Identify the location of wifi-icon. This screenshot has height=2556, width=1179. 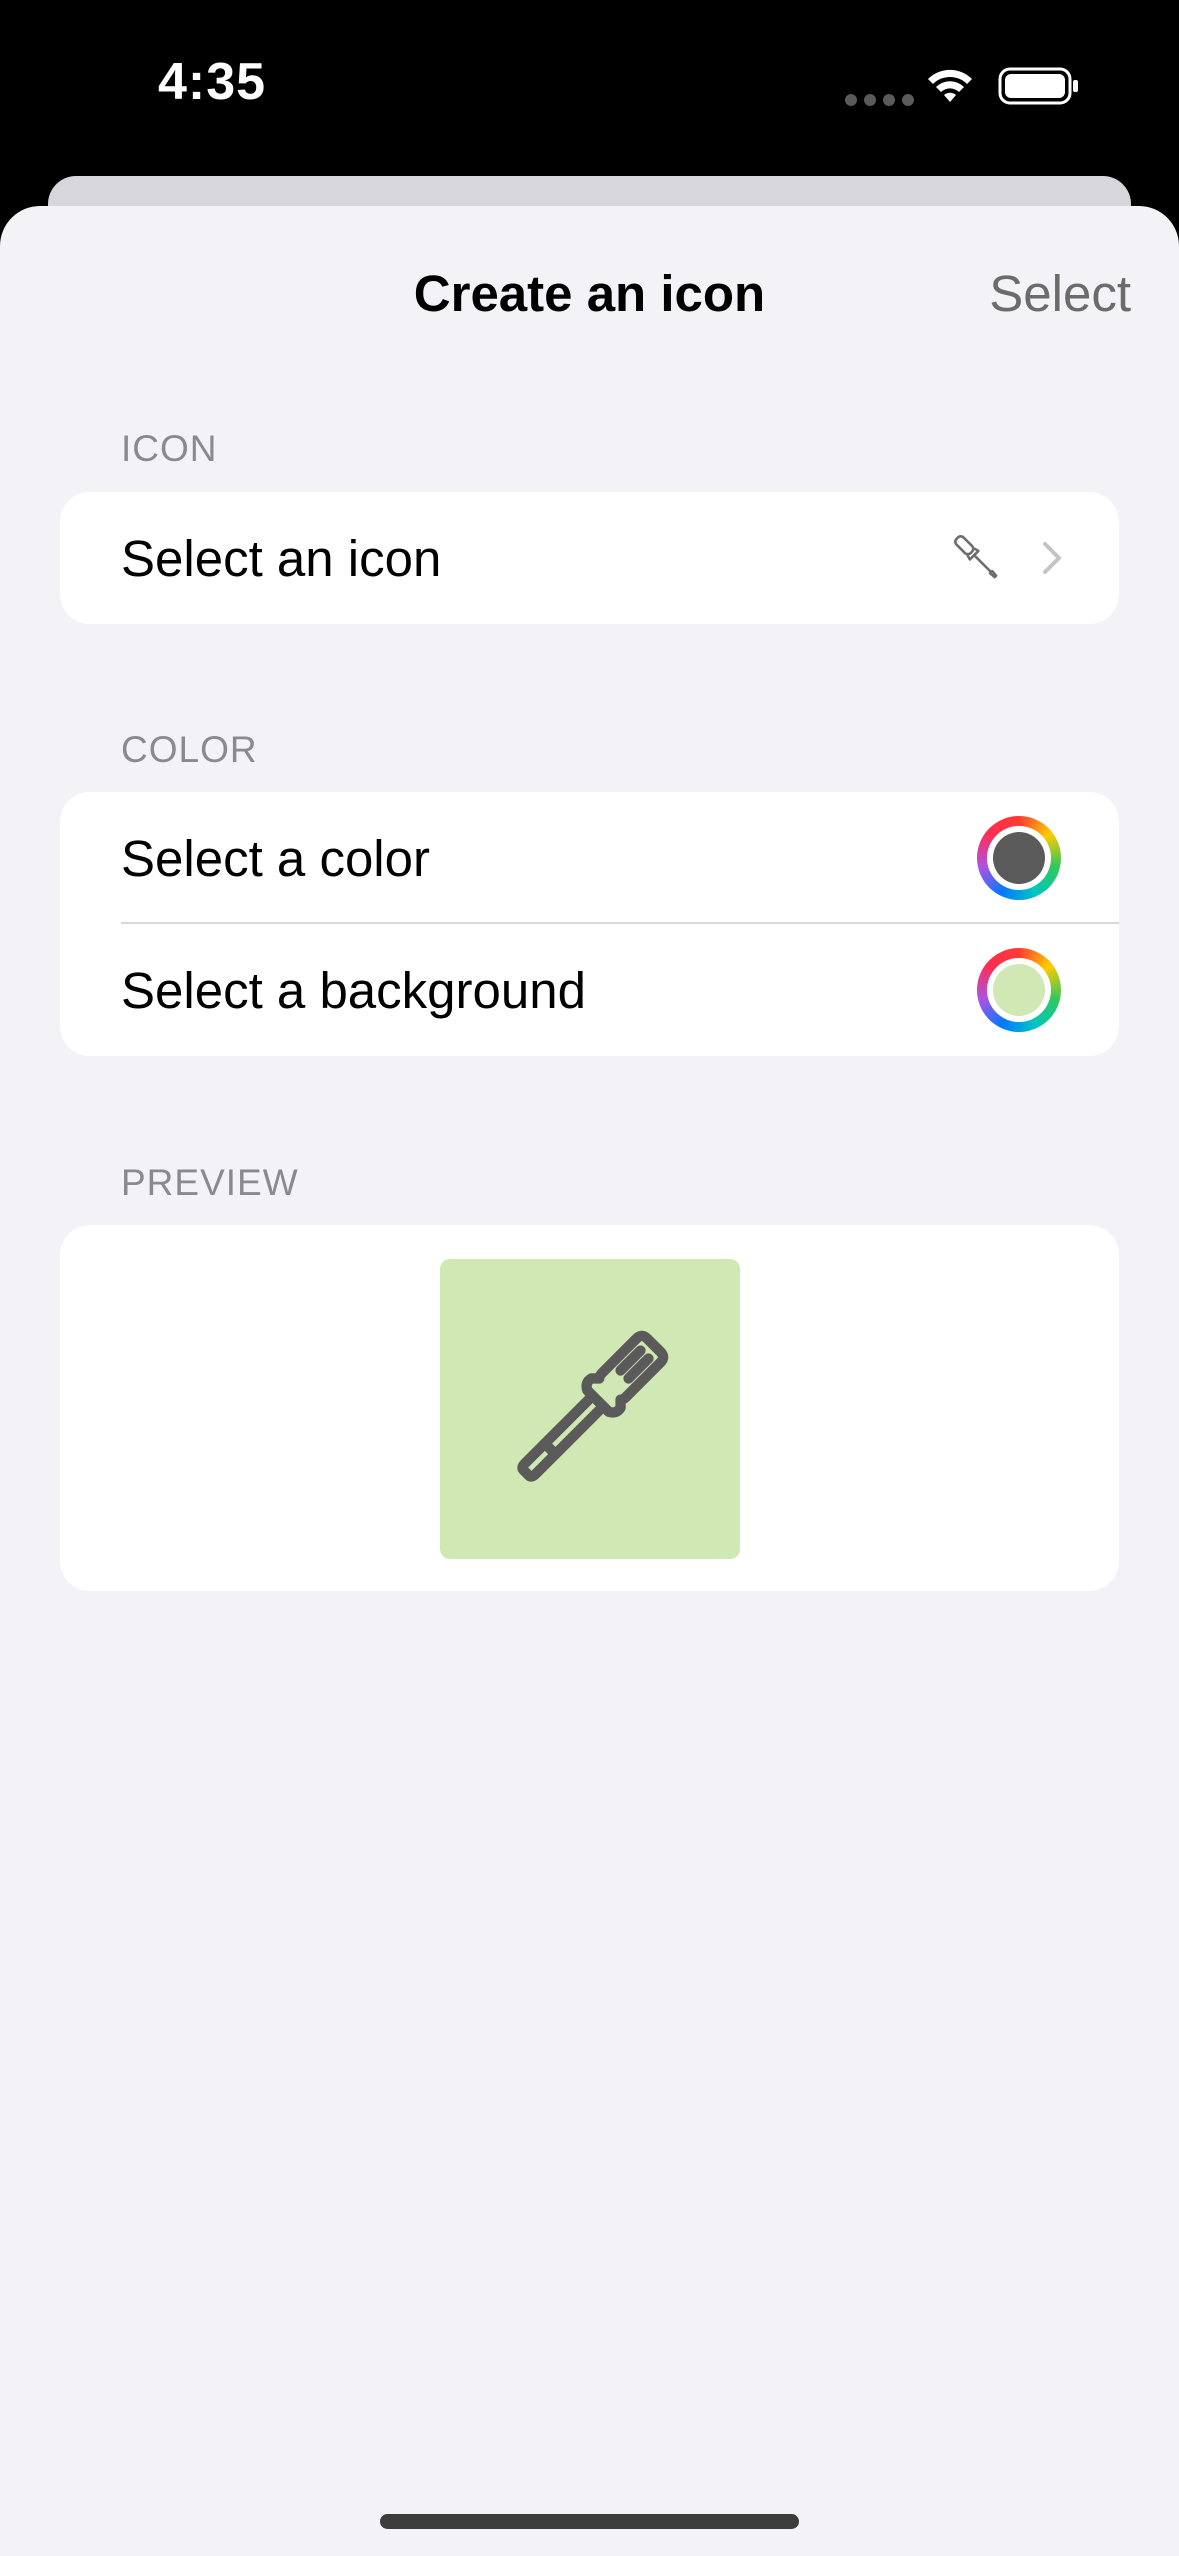
(950, 85).